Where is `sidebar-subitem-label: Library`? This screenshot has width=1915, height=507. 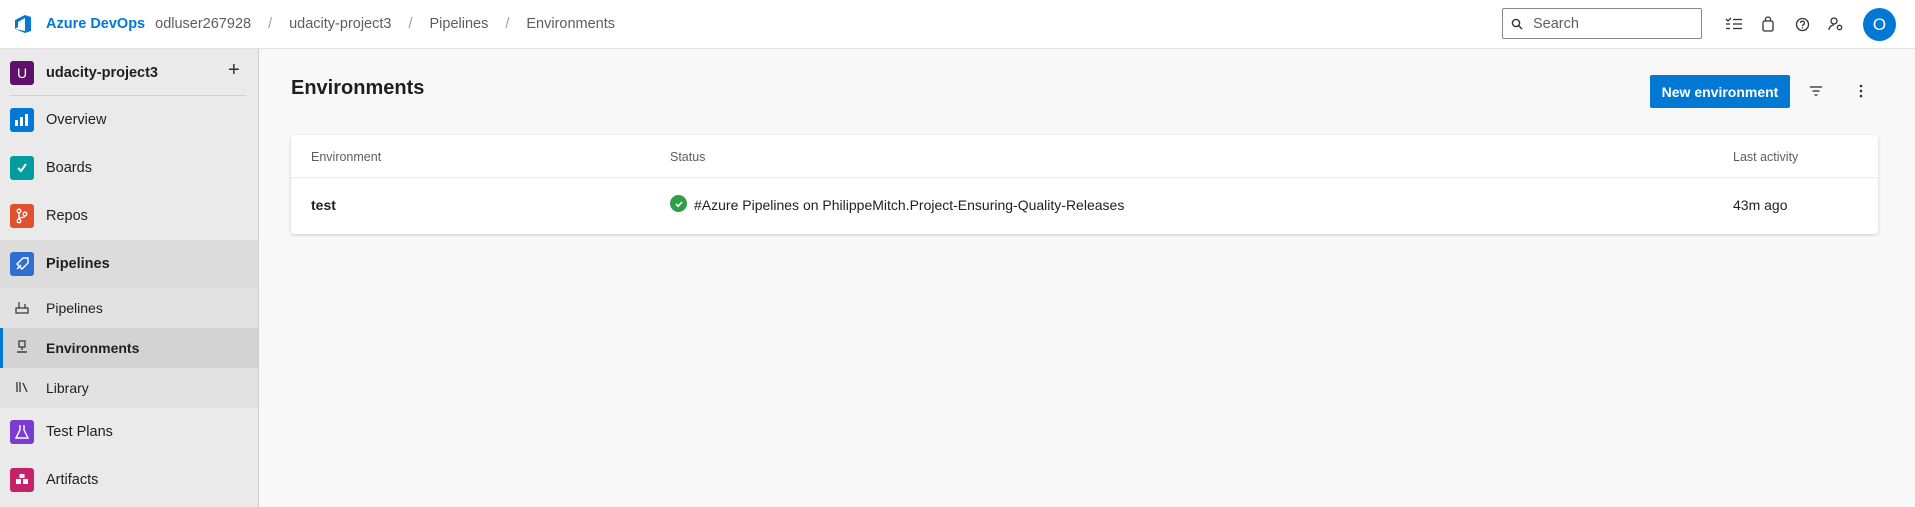 sidebar-subitem-label: Library is located at coordinates (67, 388).